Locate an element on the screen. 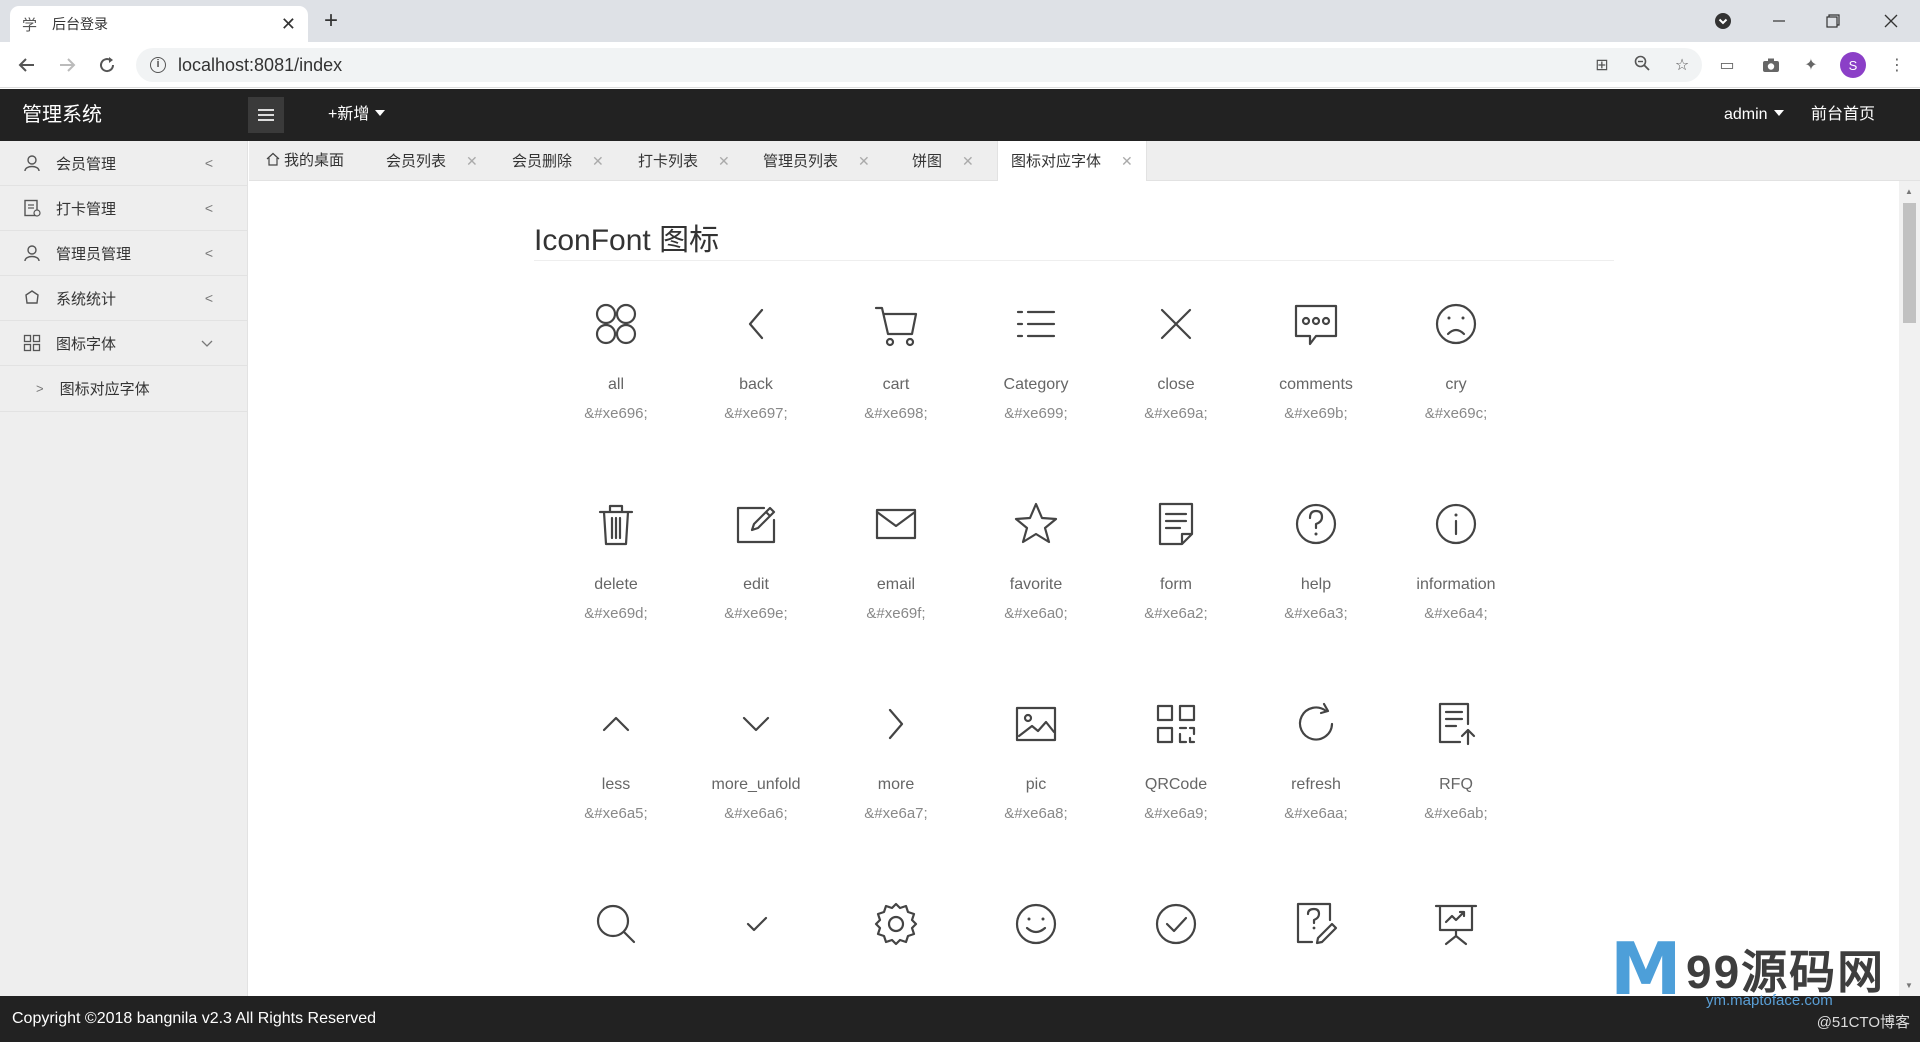 The image size is (1920, 1042). sidebar-subitem-iconfont-map: > 图标对应字体 is located at coordinates (123, 389).